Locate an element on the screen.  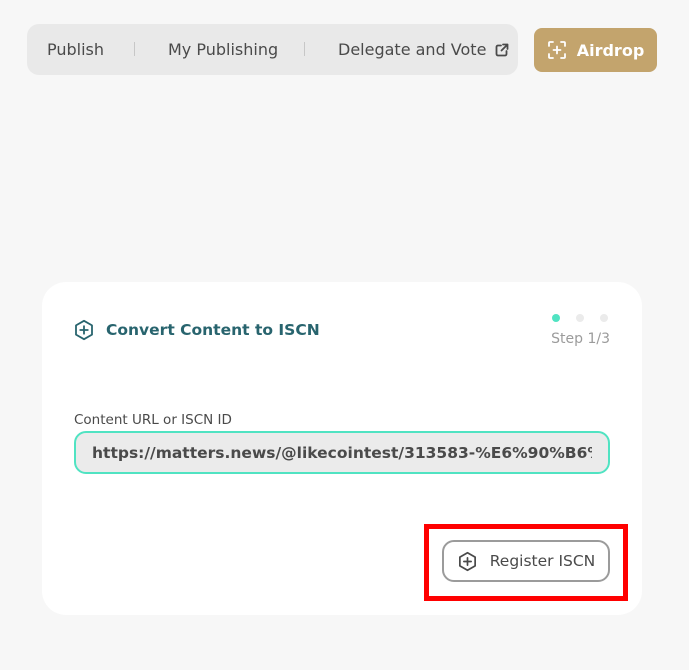
card-title: Convert Content to ISCN is located at coordinates (213, 330).